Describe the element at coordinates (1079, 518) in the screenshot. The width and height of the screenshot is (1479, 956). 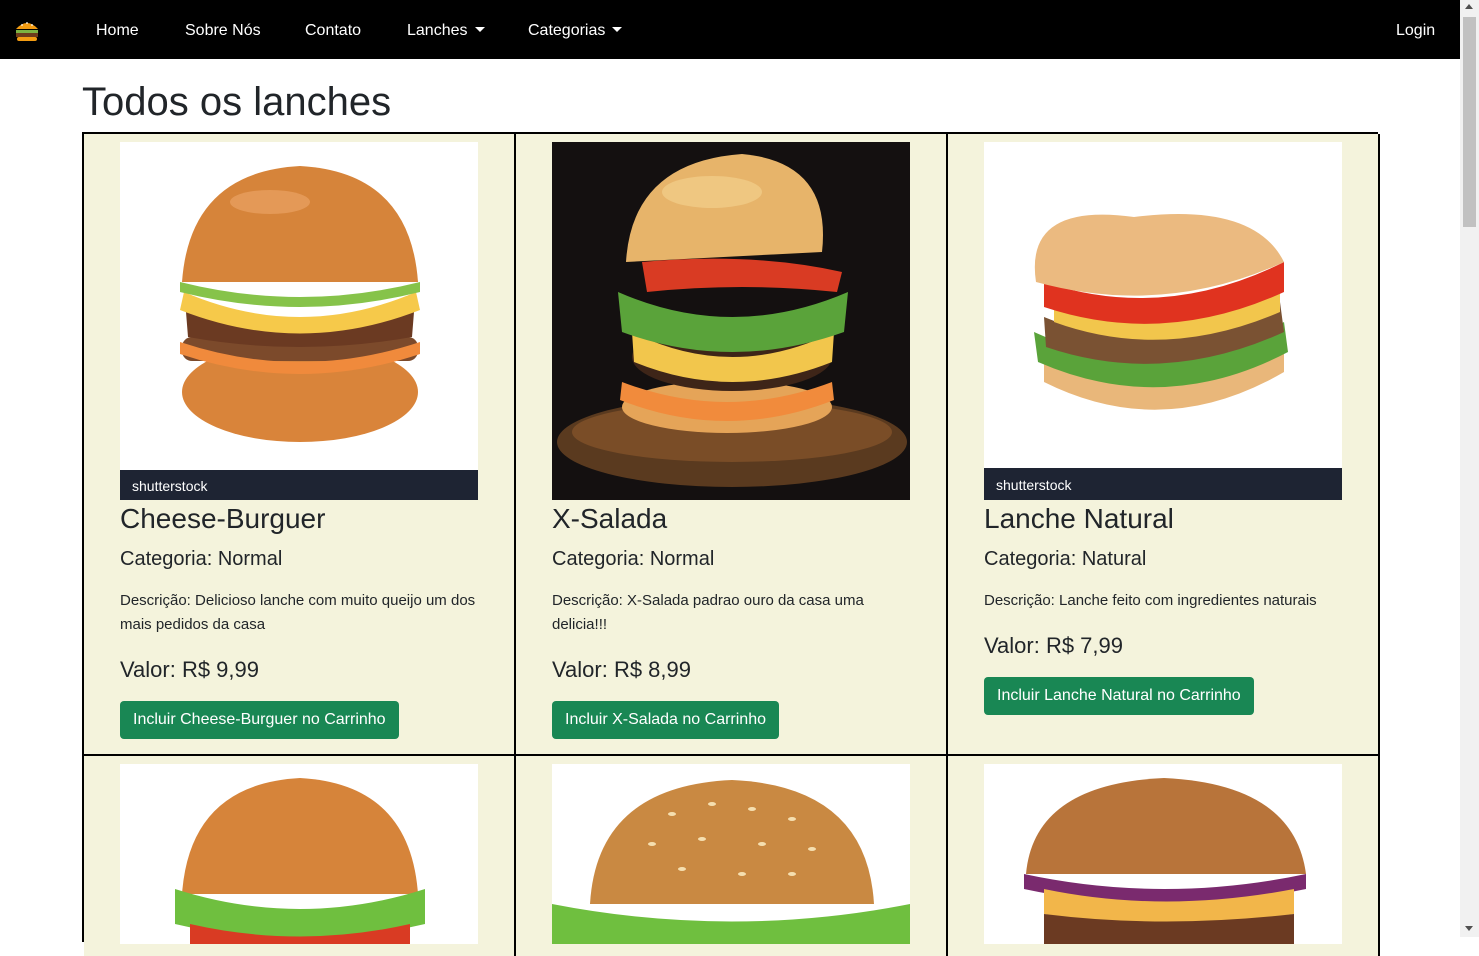
I see `lanche-name: Lanche Natural` at that location.